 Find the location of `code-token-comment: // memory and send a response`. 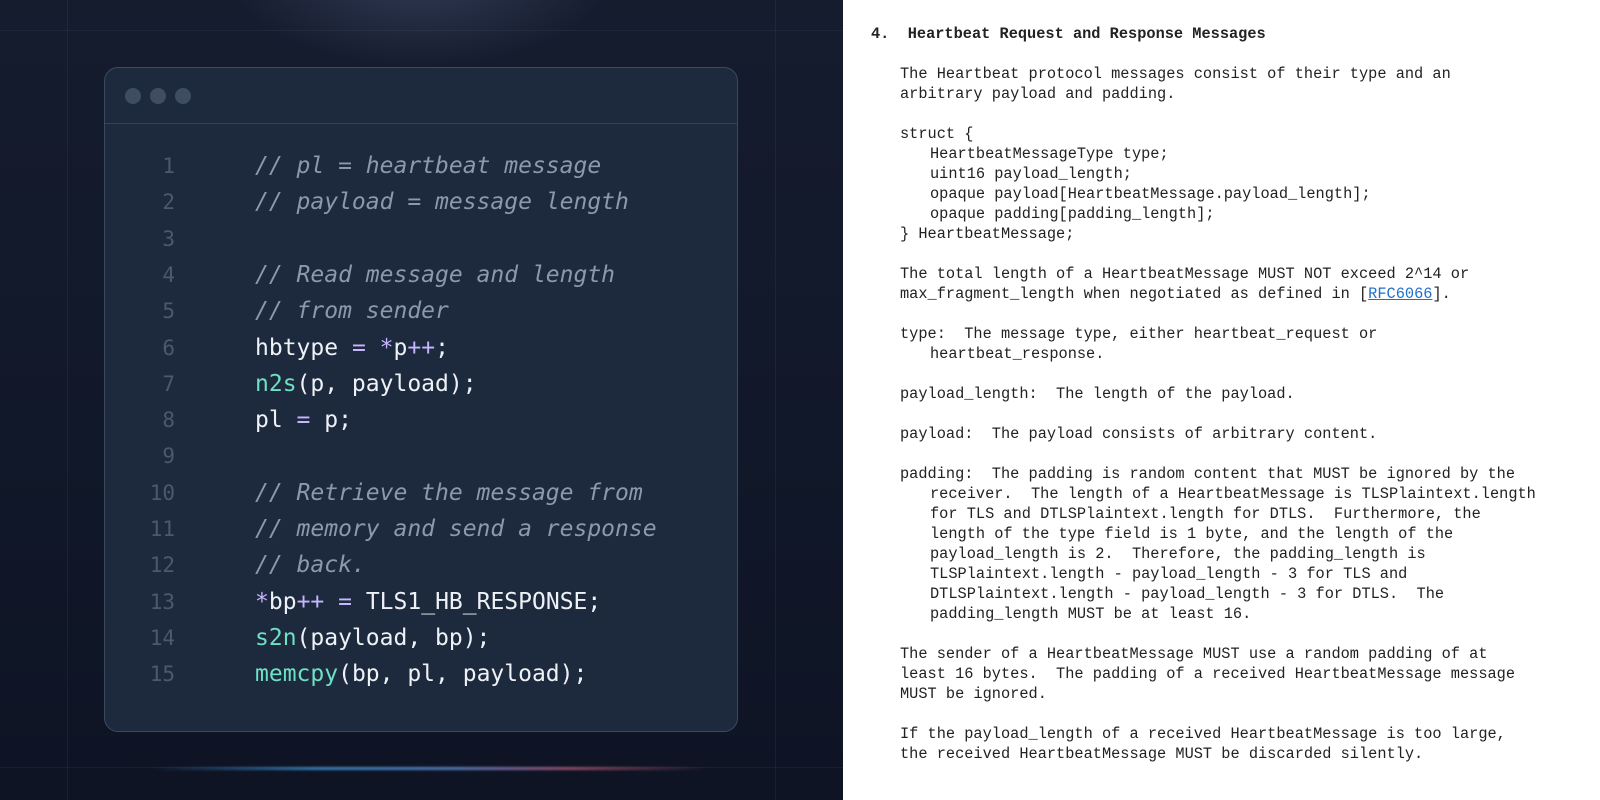

code-token-comment: // memory and send a response is located at coordinates (456, 529).